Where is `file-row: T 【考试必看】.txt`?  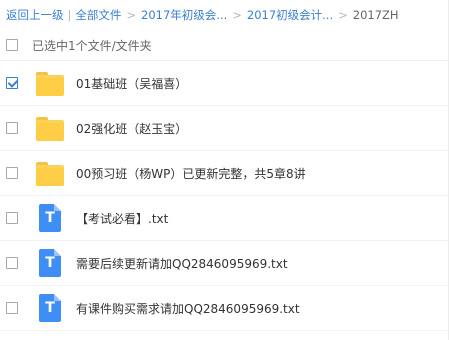
file-row: T 【考试必看】.txt is located at coordinates (224, 218).